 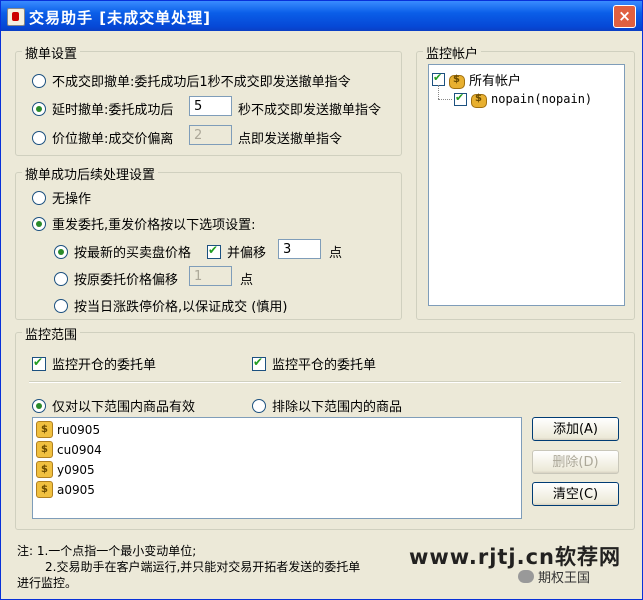 I want to click on radio-original-price: 按原委托价格偏移, so click(x=116, y=278).